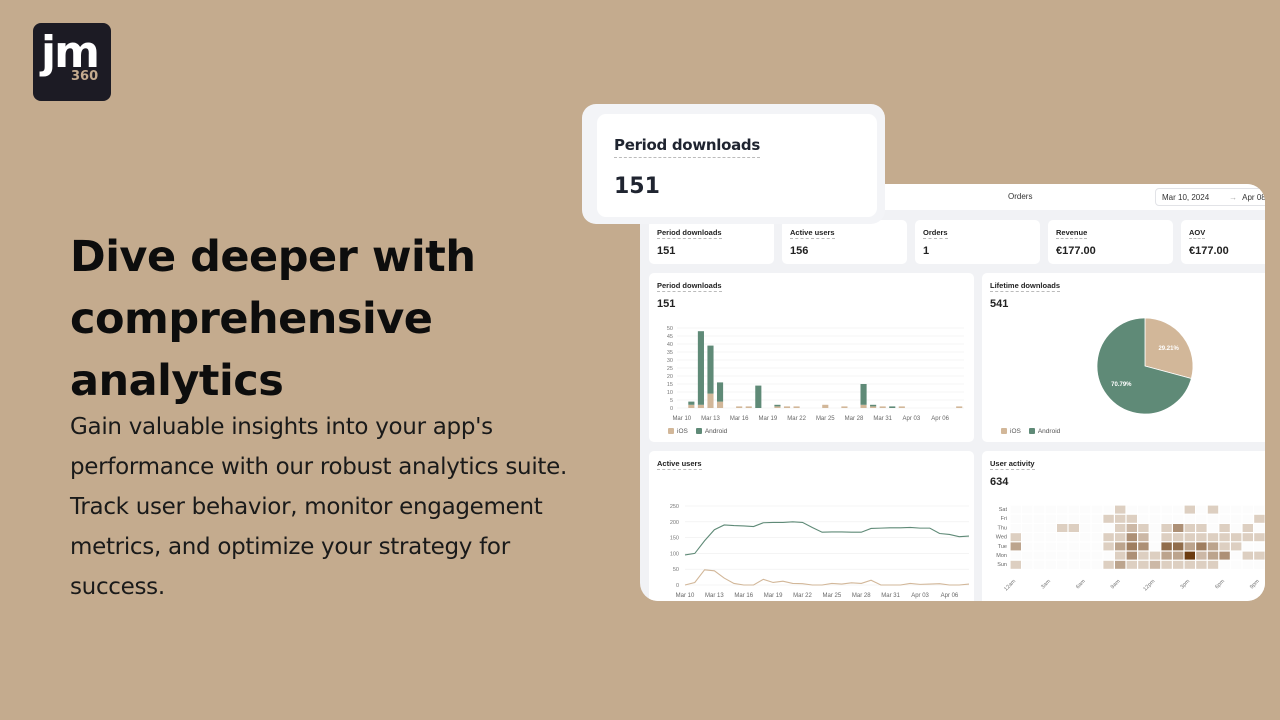 This screenshot has height=720, width=1280. Describe the element at coordinates (687, 147) in the screenshot. I see `floating-kpi-title: Period downloads` at that location.